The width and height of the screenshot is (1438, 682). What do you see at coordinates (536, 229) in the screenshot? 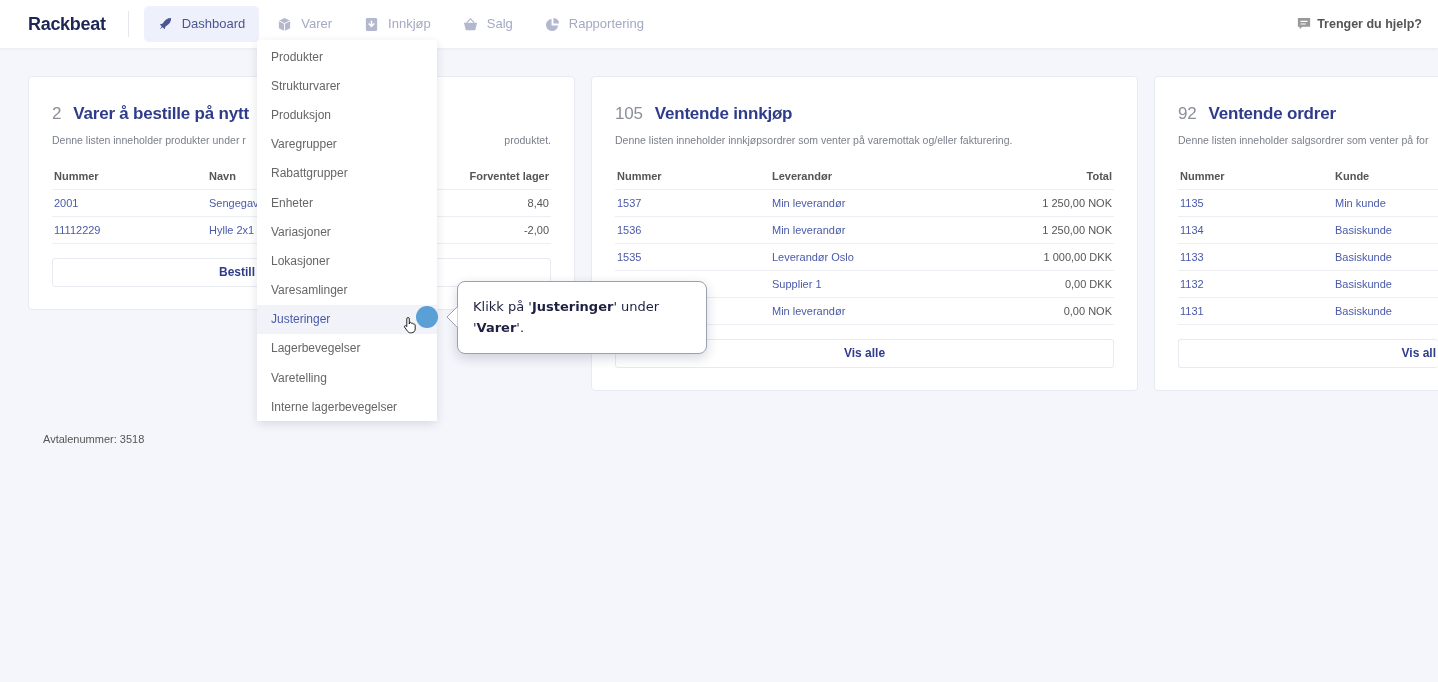
I see `table-cell: -2,00` at bounding box center [536, 229].